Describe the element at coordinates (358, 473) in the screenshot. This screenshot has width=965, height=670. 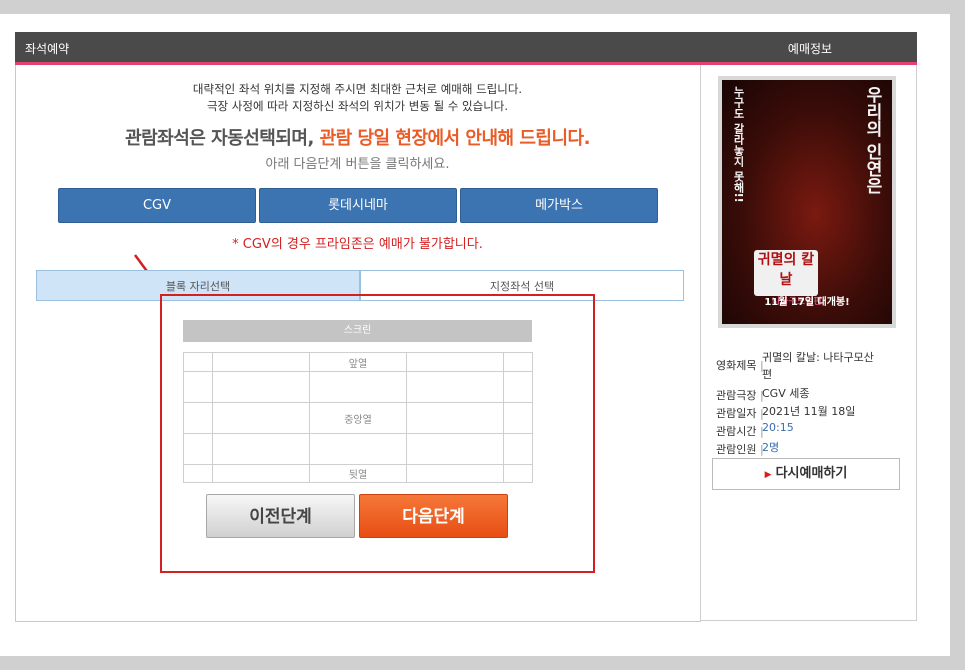
I see `back-row-label: 뒷열` at that location.